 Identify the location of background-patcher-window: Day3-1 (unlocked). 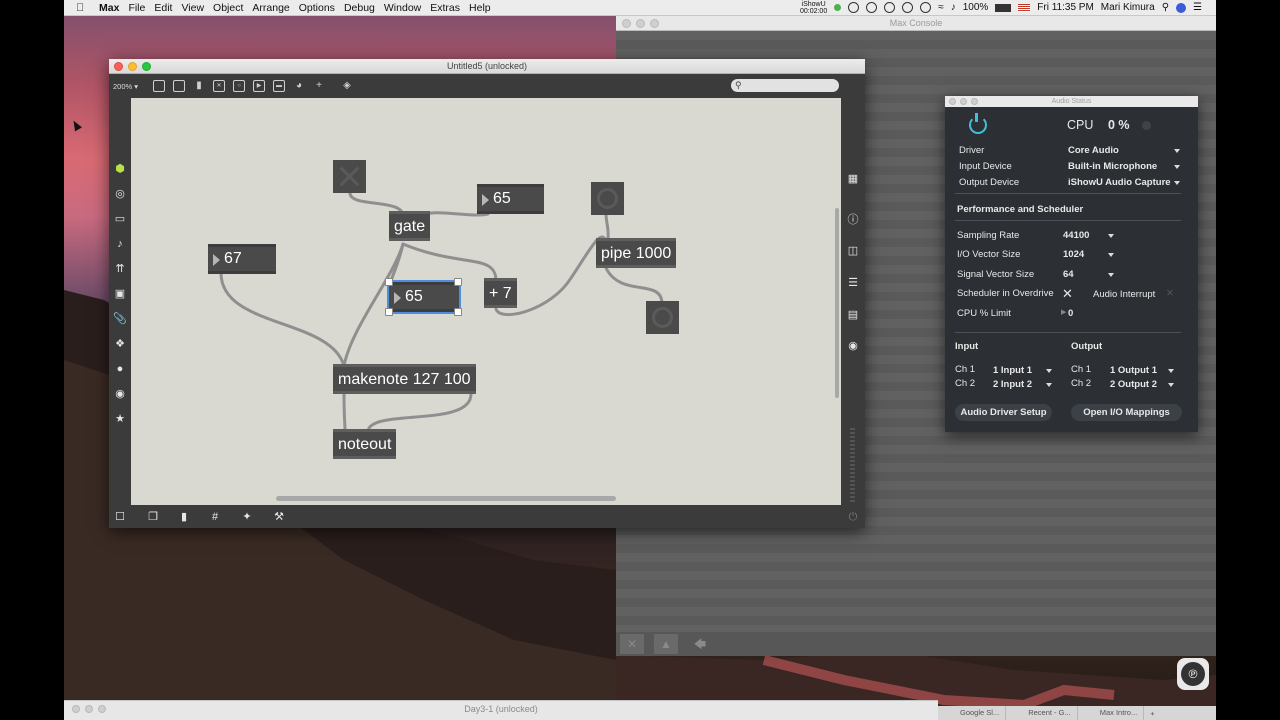
(501, 710).